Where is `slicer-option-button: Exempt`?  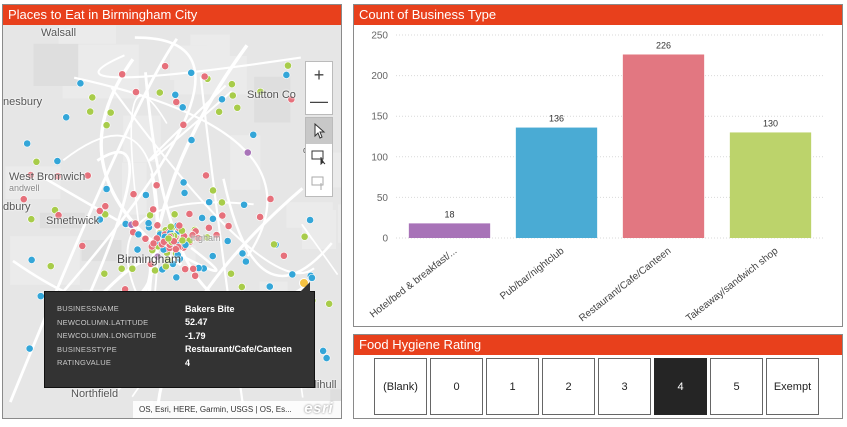 slicer-option-button: Exempt is located at coordinates (792, 386).